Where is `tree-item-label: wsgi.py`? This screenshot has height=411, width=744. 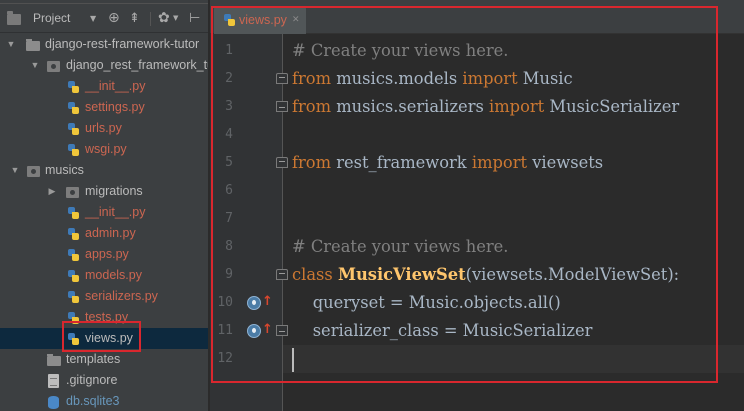 tree-item-label: wsgi.py is located at coordinates (106, 149).